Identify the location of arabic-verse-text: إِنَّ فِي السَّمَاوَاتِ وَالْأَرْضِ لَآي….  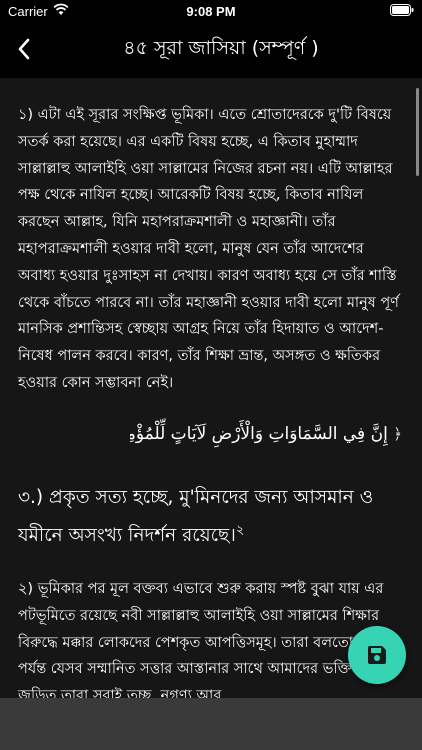
(259, 434).